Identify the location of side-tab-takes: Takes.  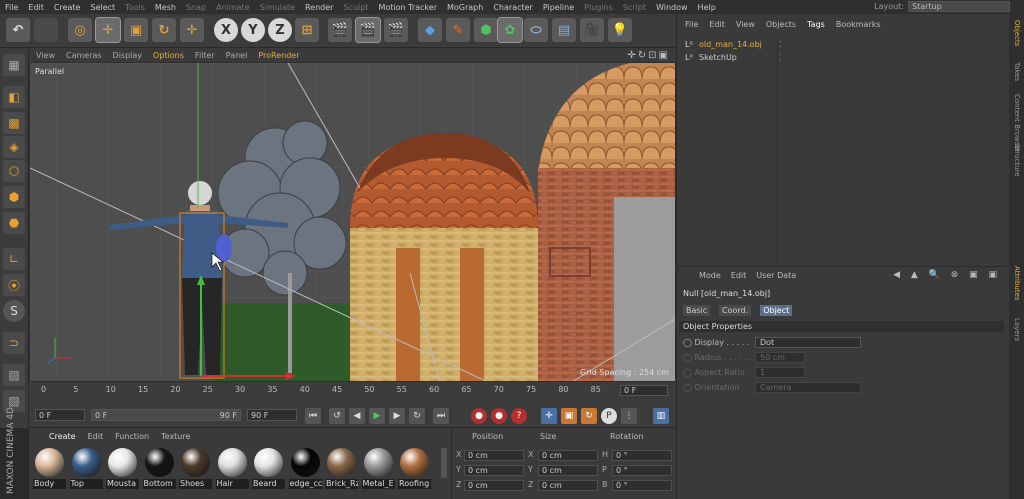
(1017, 71).